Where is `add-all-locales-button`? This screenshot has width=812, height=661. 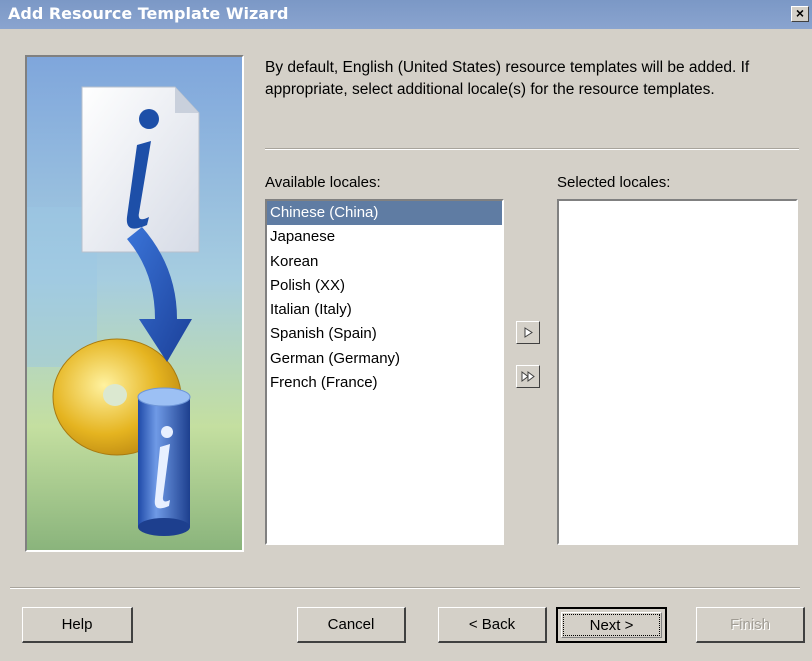
add-all-locales-button is located at coordinates (528, 376).